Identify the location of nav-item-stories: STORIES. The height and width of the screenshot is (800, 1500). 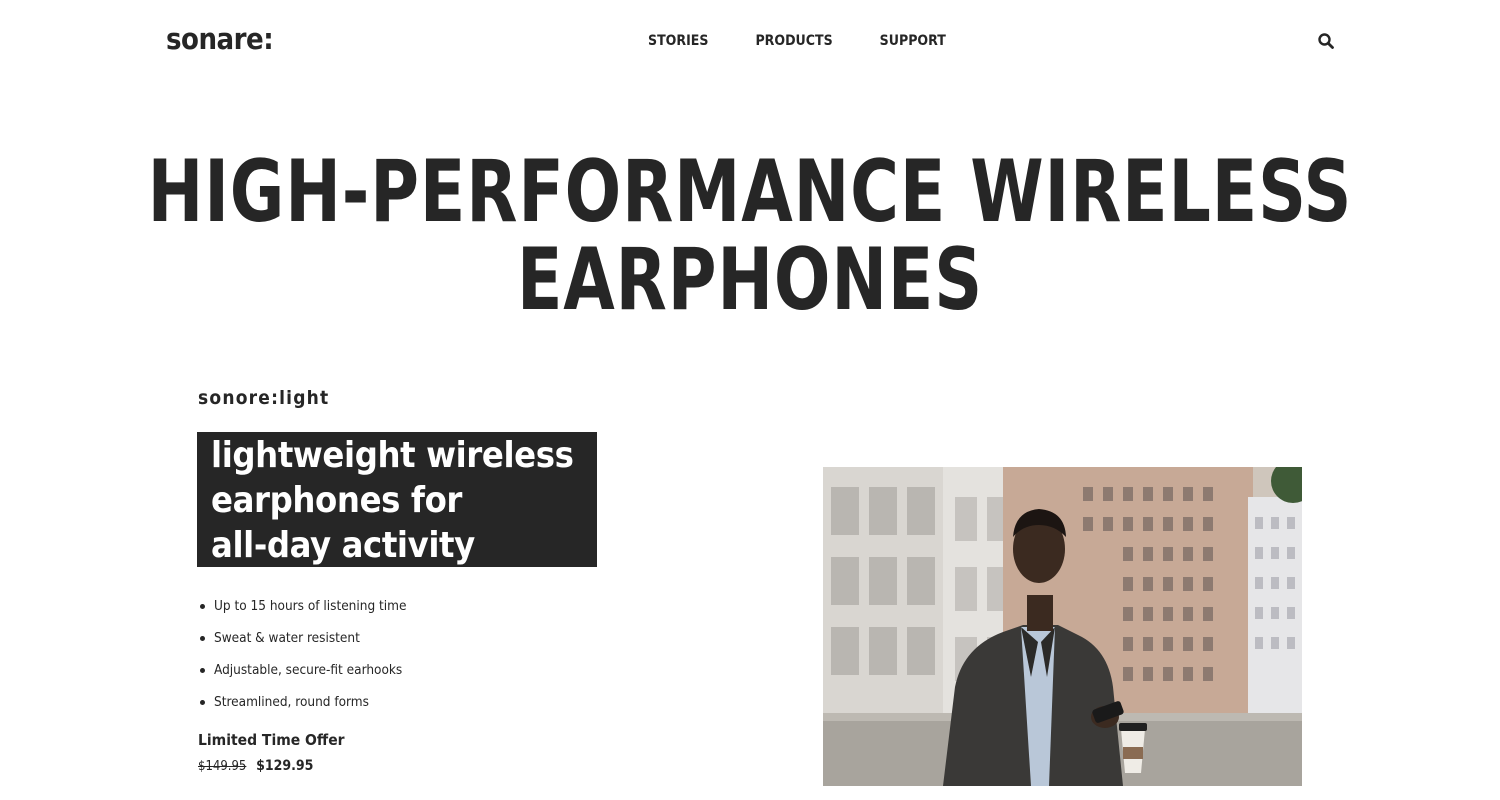
(678, 41).